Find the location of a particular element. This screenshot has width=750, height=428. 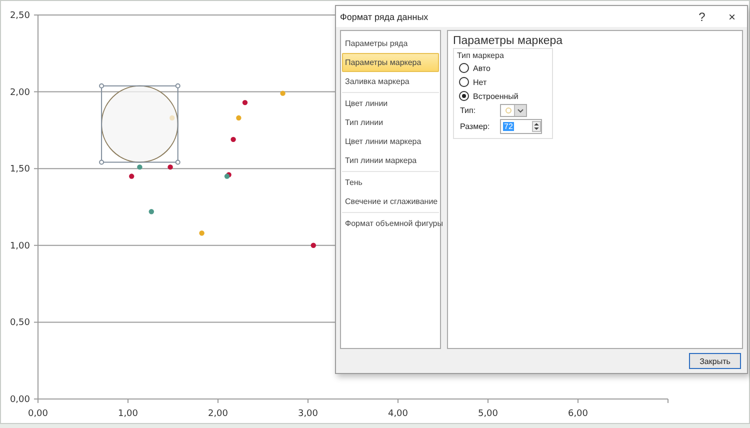

group-title: Тип маркера is located at coordinates (481, 55).